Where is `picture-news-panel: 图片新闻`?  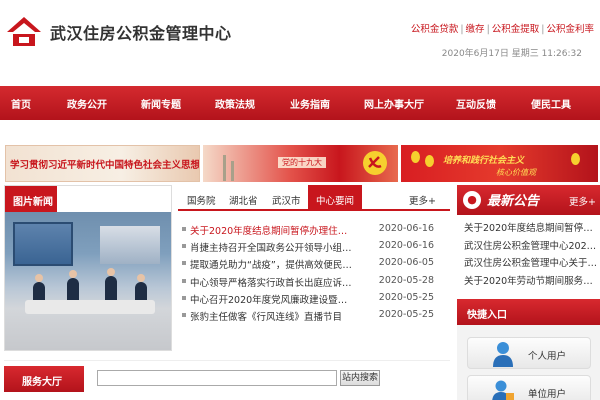
picture-news-panel: 图片新闻 is located at coordinates (88, 268).